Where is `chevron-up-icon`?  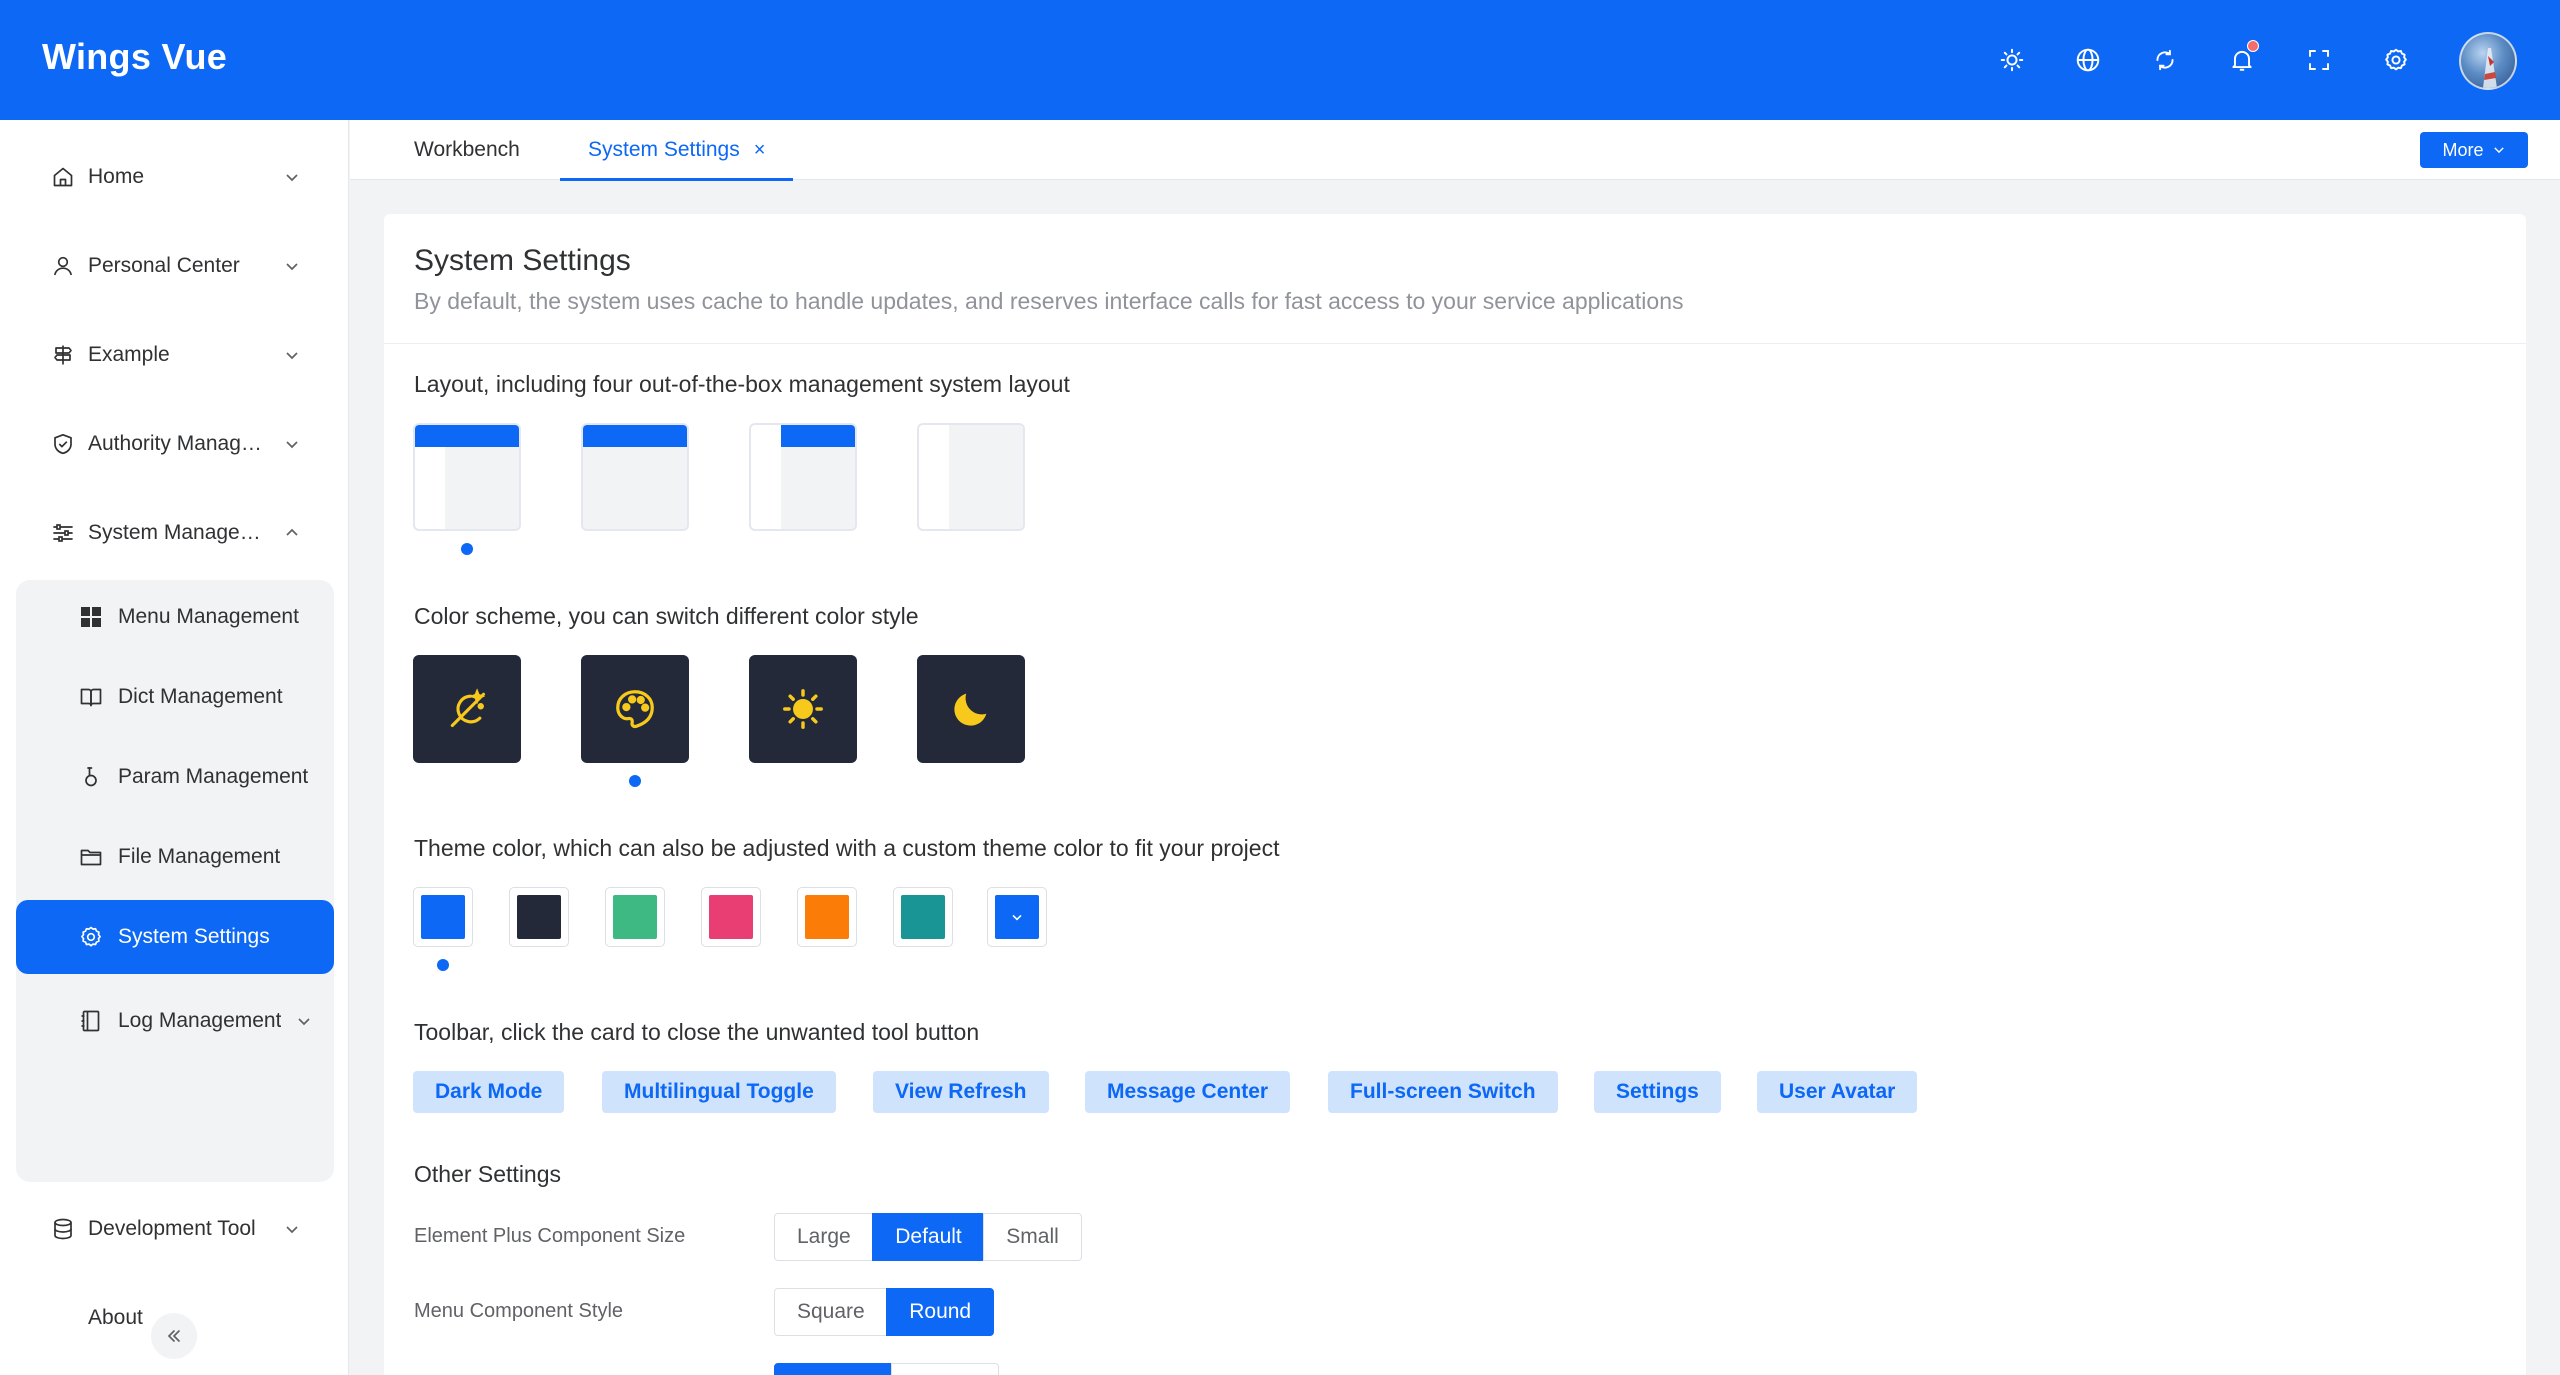 chevron-up-icon is located at coordinates (292, 533).